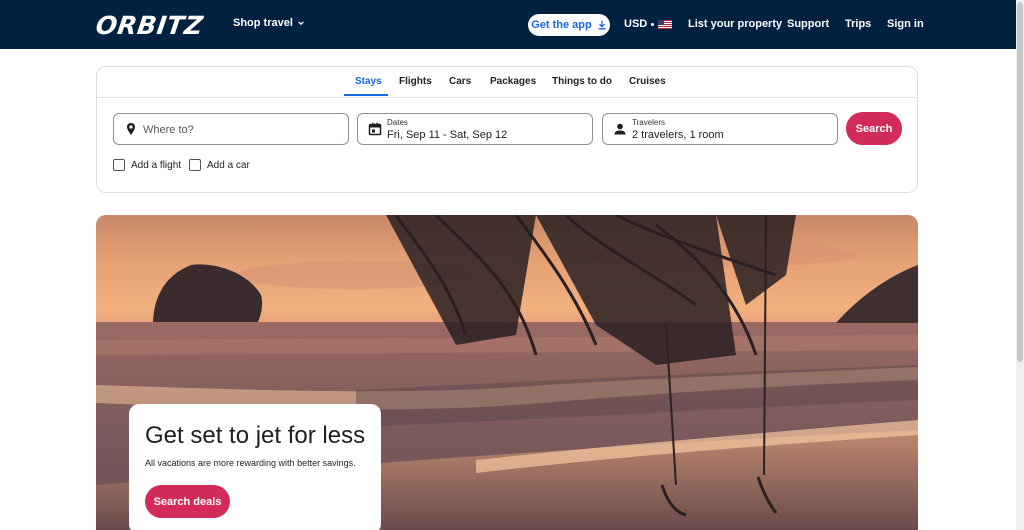 The image size is (1024, 530). What do you see at coordinates (415, 81) in the screenshot?
I see `tab-flights: Flights` at bounding box center [415, 81].